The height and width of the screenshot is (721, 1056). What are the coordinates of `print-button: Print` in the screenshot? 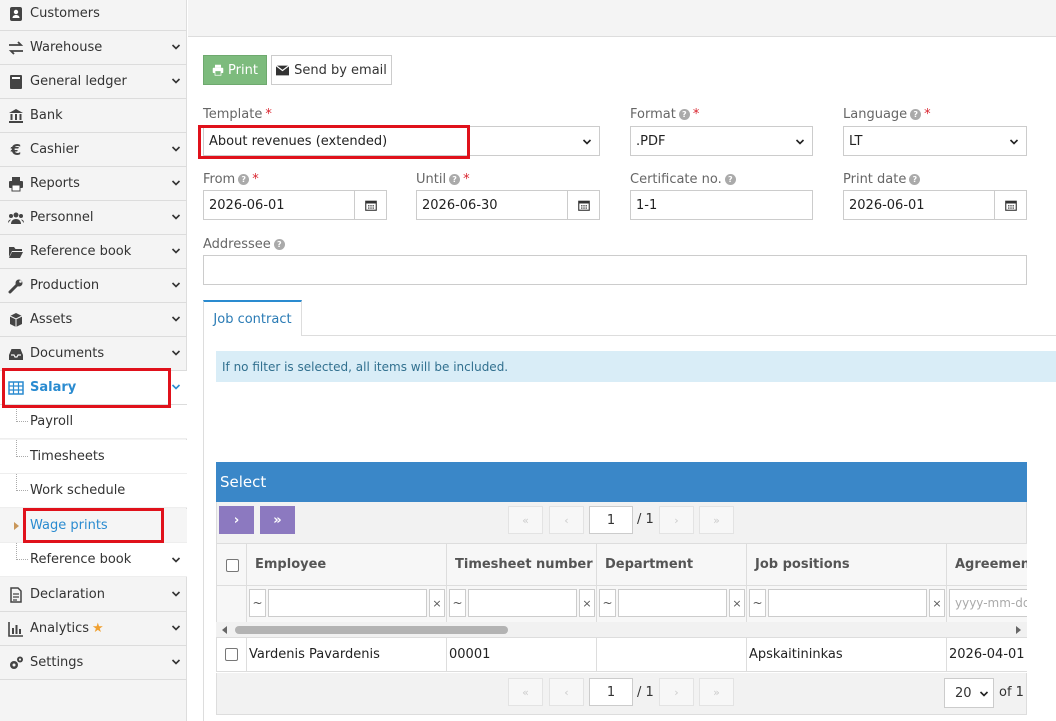 It's located at (235, 70).